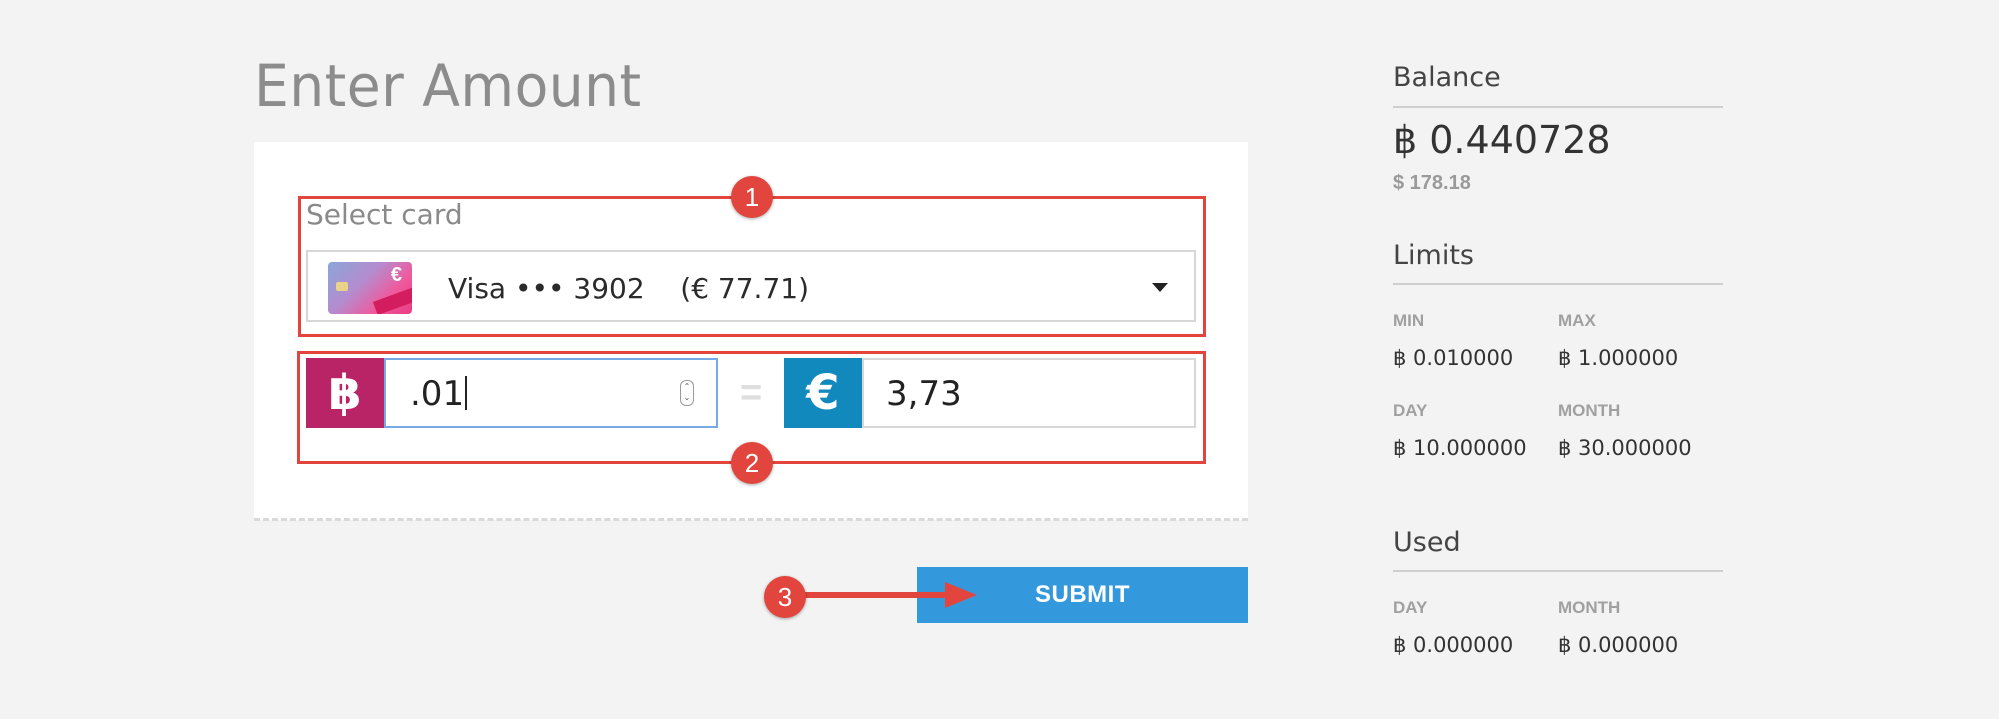 Image resolution: width=1999 pixels, height=719 pixels. Describe the element at coordinates (1558, 284) in the screenshot. I see `limits-divider` at that location.